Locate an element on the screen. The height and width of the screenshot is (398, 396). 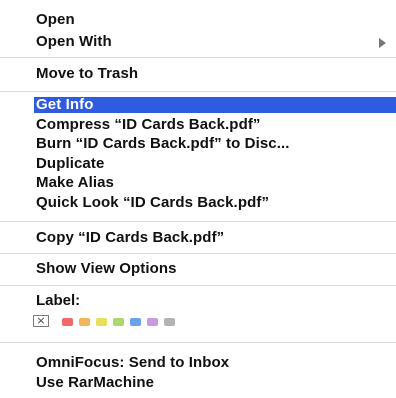
menu-item-duplicate: Duplicate is located at coordinates (198, 164).